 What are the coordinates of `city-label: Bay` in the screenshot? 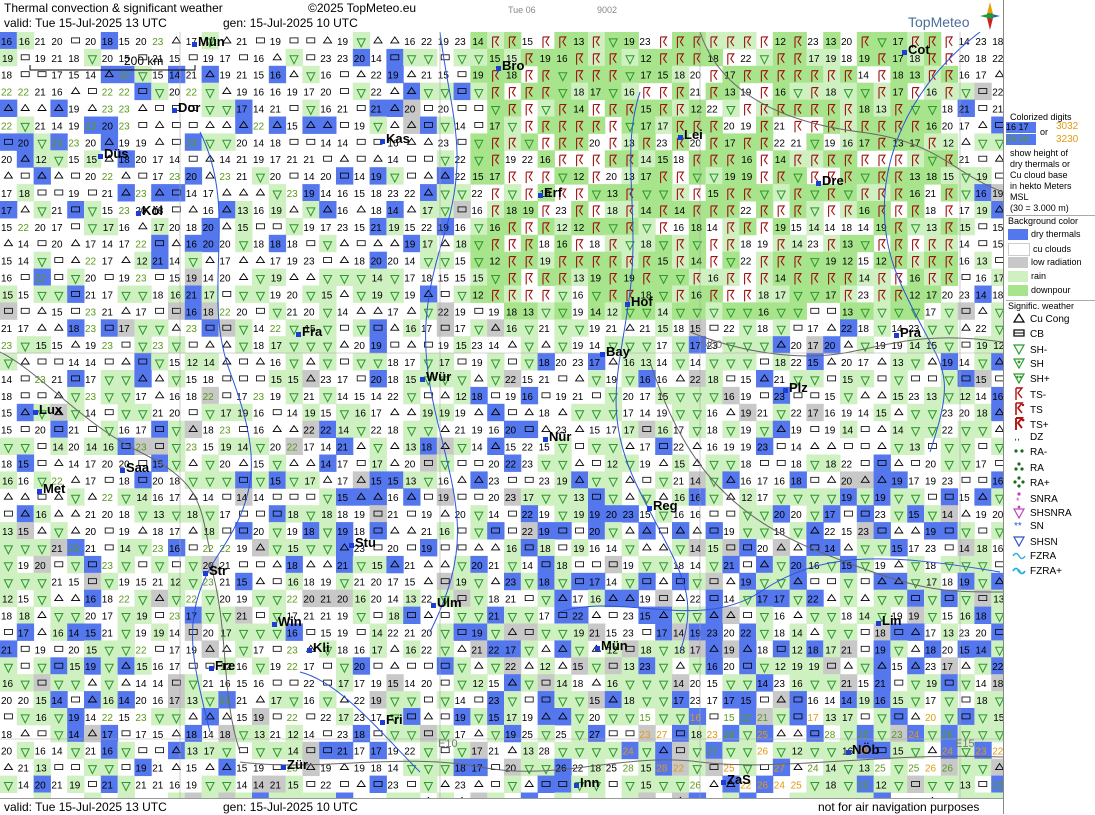 It's located at (618, 351).